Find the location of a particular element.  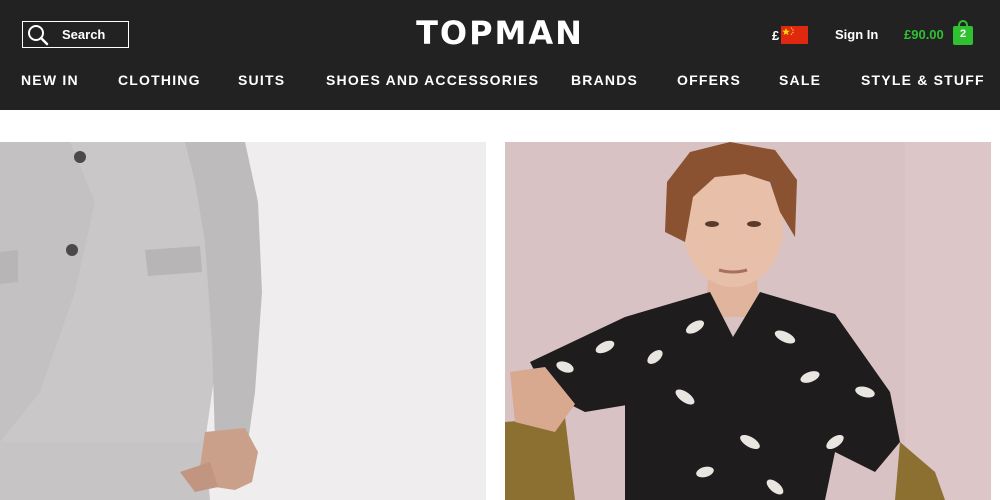

search-field: Search is located at coordinates (75, 34).